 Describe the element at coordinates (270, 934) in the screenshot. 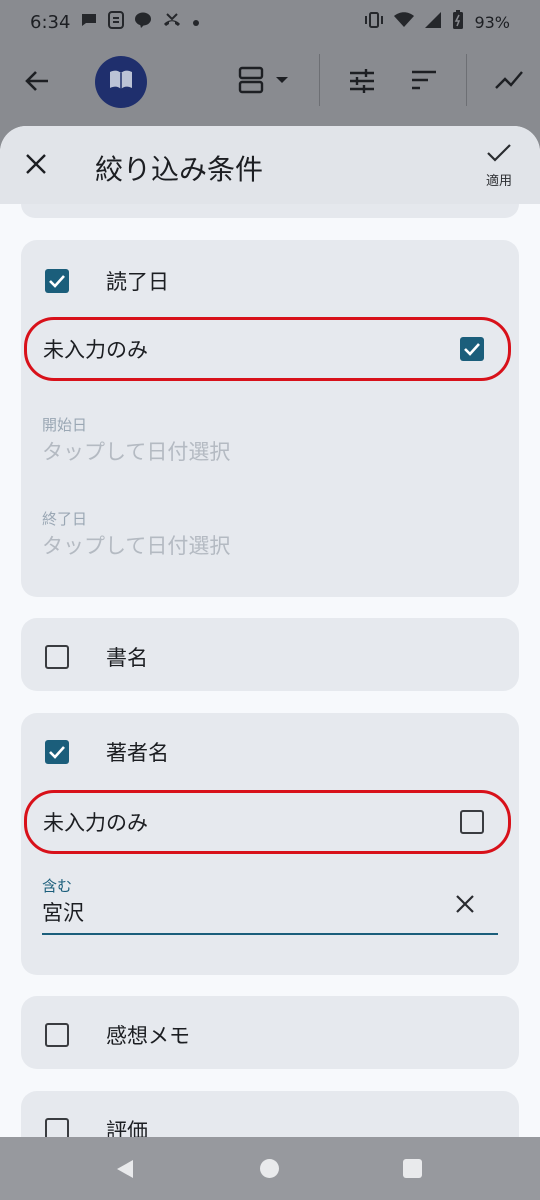

I see `input-underline` at that location.